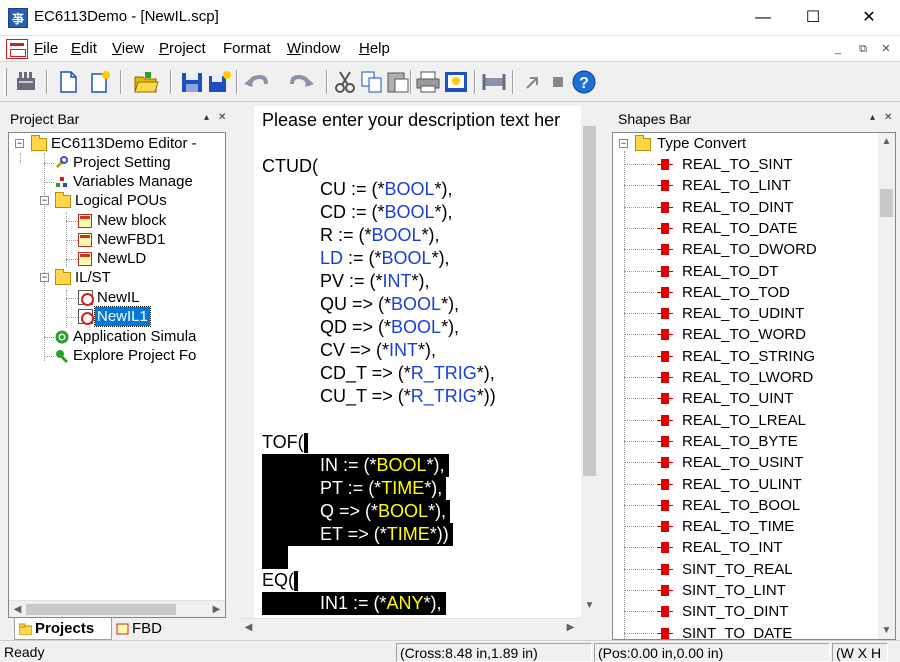  Describe the element at coordinates (744, 590) in the screenshot. I see `shape-item: SINT_TO_LINT` at that location.